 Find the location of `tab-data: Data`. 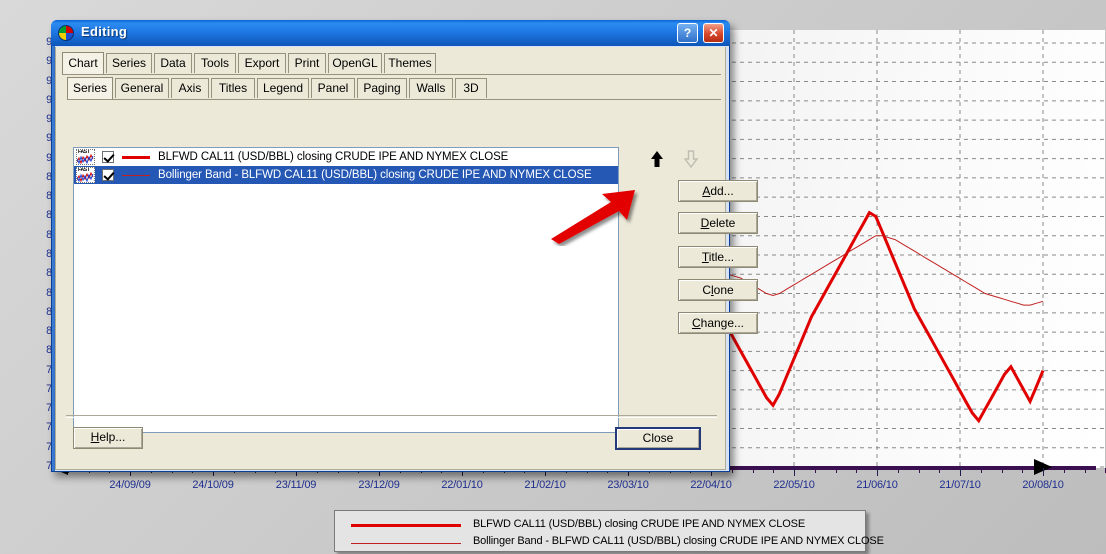

tab-data: Data is located at coordinates (173, 63).